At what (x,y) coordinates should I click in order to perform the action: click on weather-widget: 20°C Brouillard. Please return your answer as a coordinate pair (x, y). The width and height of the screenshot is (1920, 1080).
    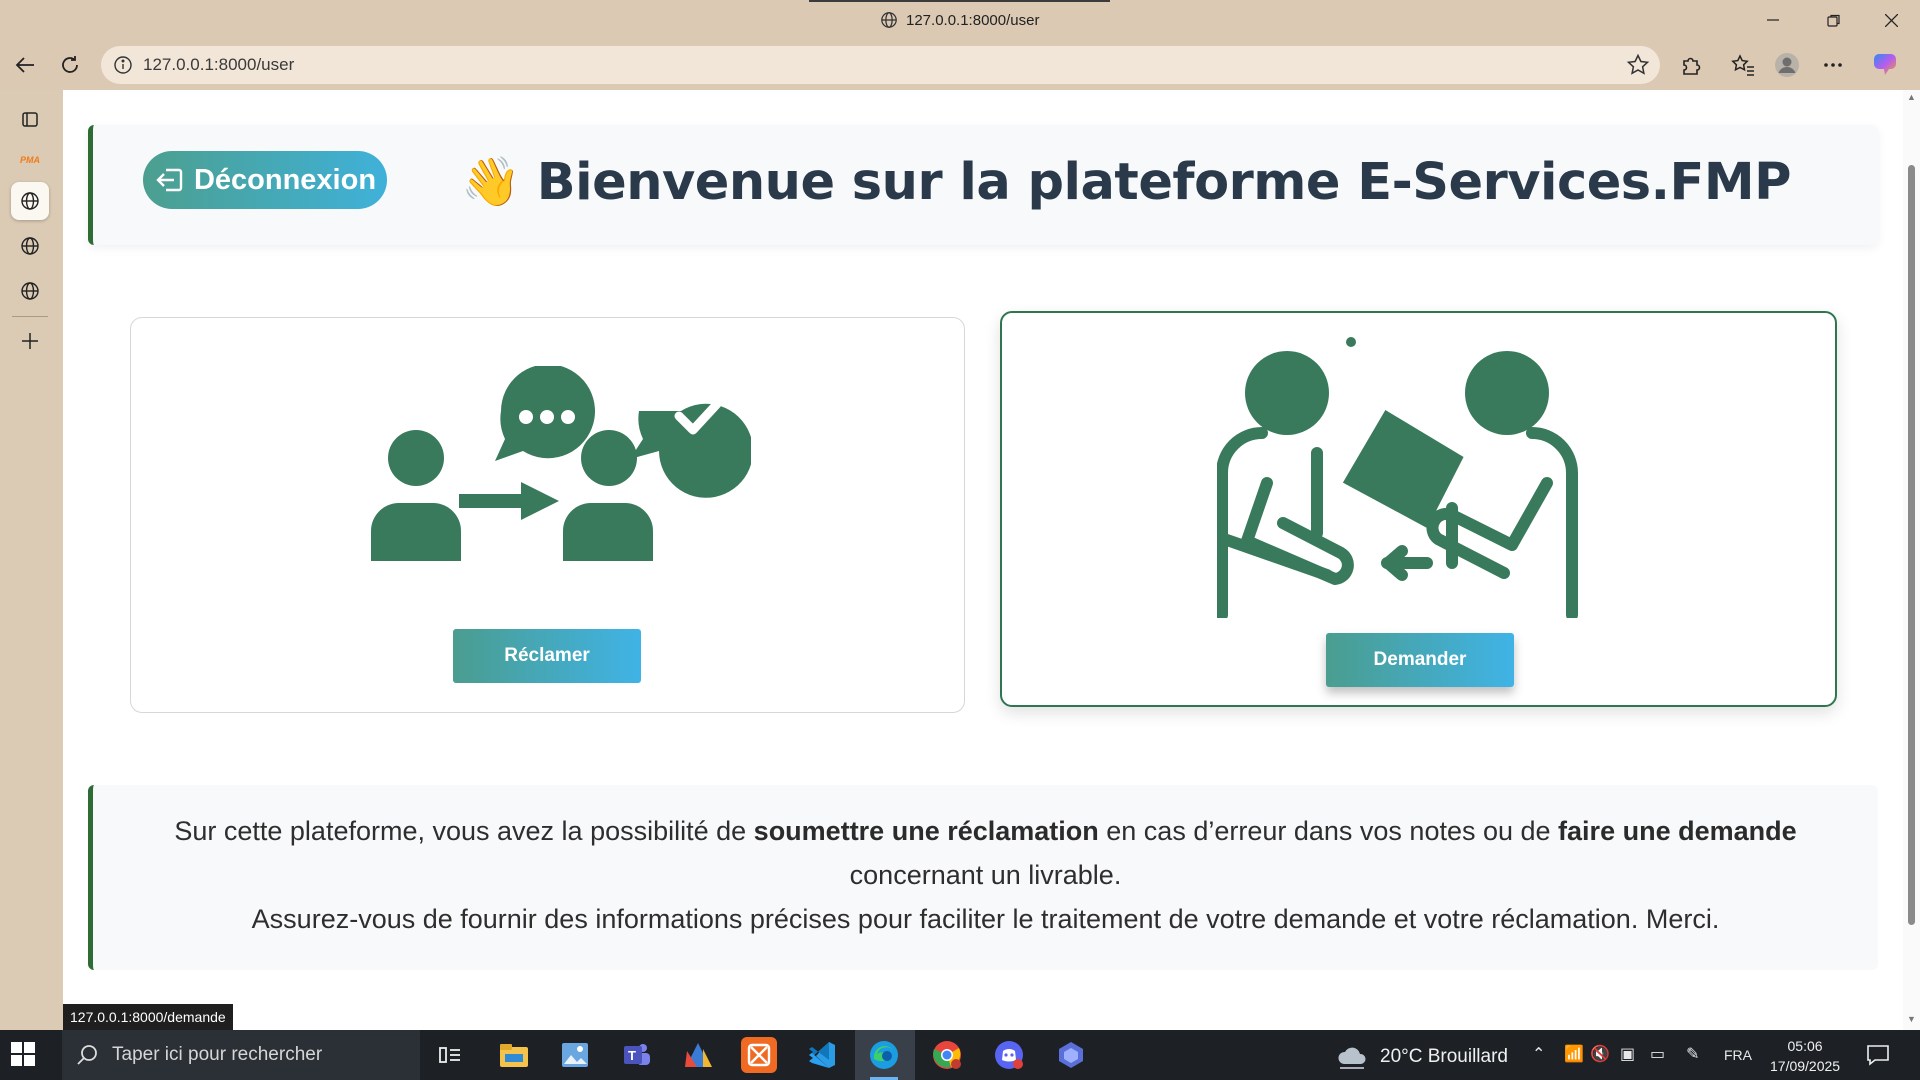
    Looking at the image, I should click on (1422, 1057).